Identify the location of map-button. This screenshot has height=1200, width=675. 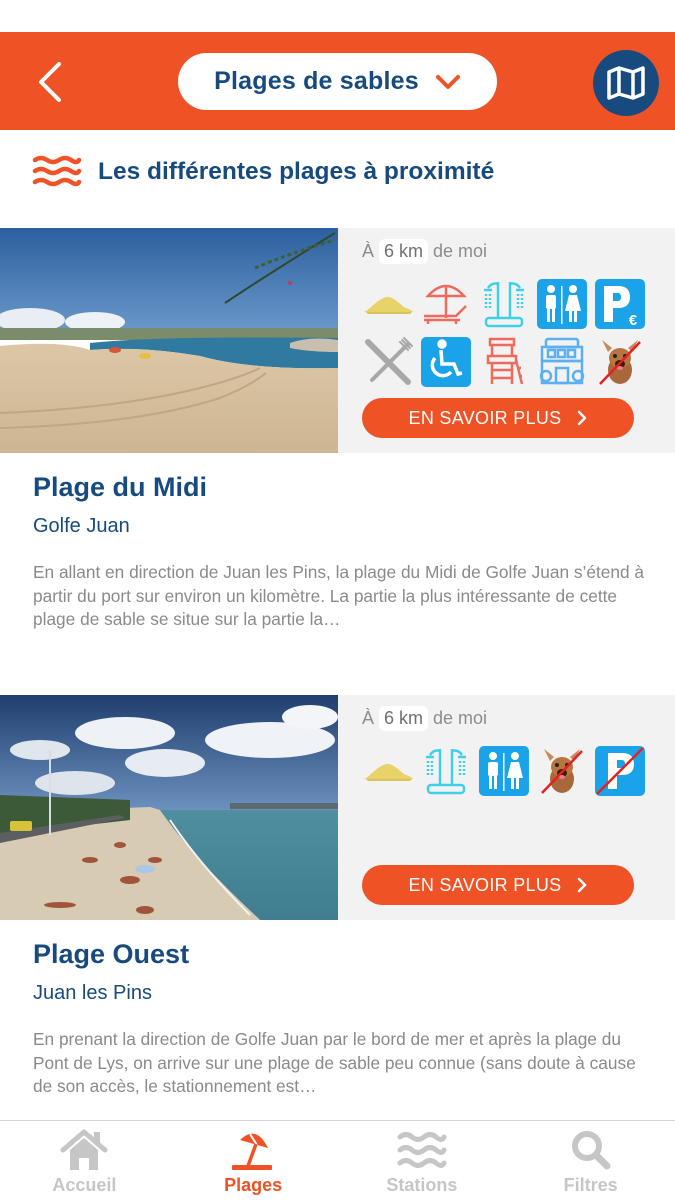
(626, 83).